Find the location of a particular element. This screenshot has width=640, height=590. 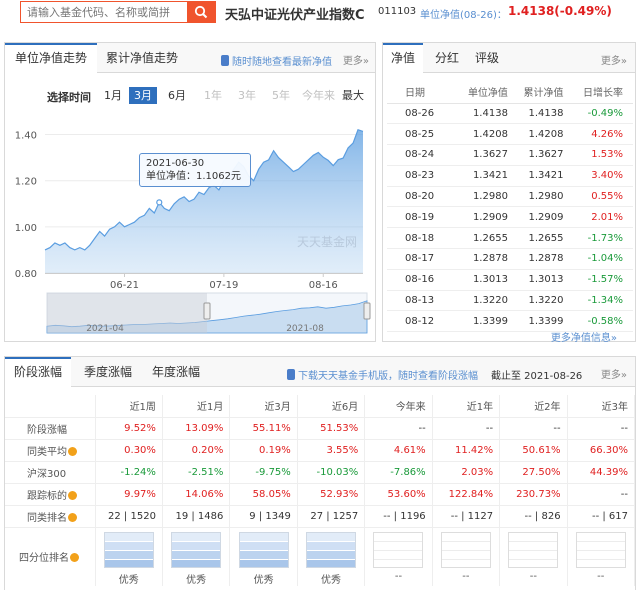

chart-more-link: 更多» is located at coordinates (356, 59).